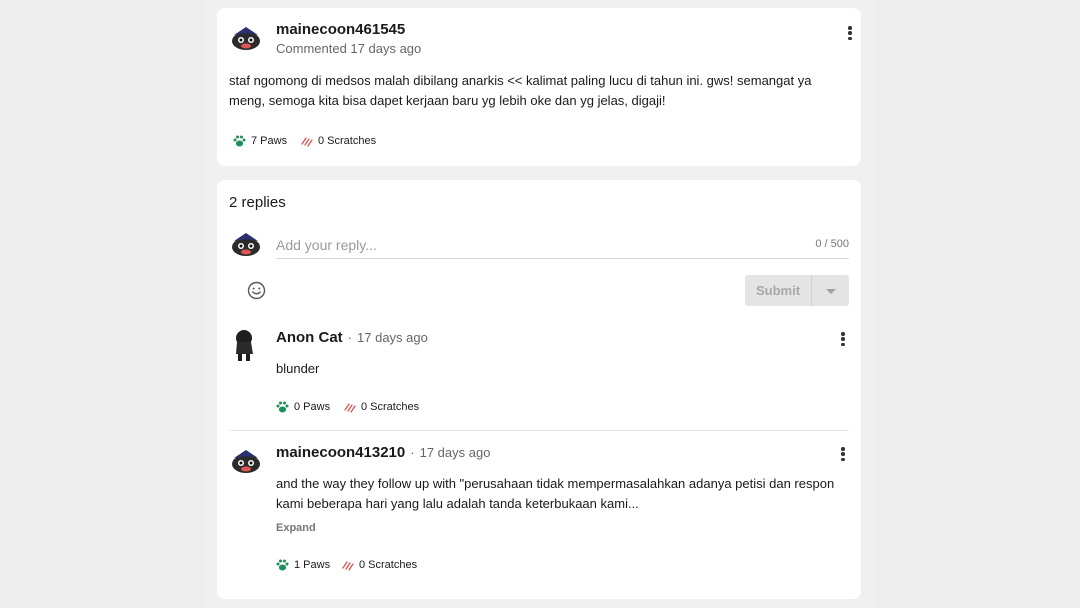  I want to click on reply-body: blunder, so click(298, 368).